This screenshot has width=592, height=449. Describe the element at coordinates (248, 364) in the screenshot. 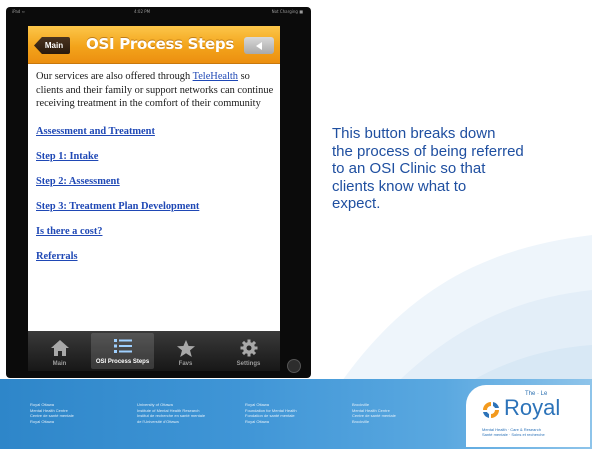

I see `tab-settings-label: Settings` at that location.